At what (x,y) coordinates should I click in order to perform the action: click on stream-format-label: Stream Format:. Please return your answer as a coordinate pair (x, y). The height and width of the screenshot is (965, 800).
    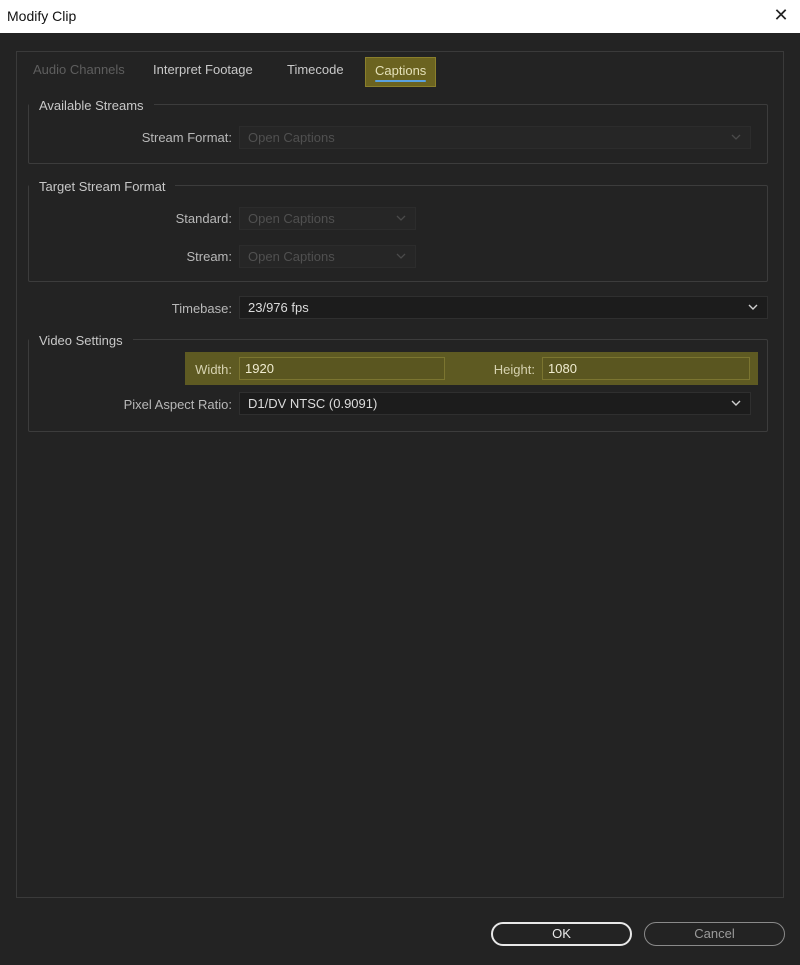
    Looking at the image, I should click on (186, 137).